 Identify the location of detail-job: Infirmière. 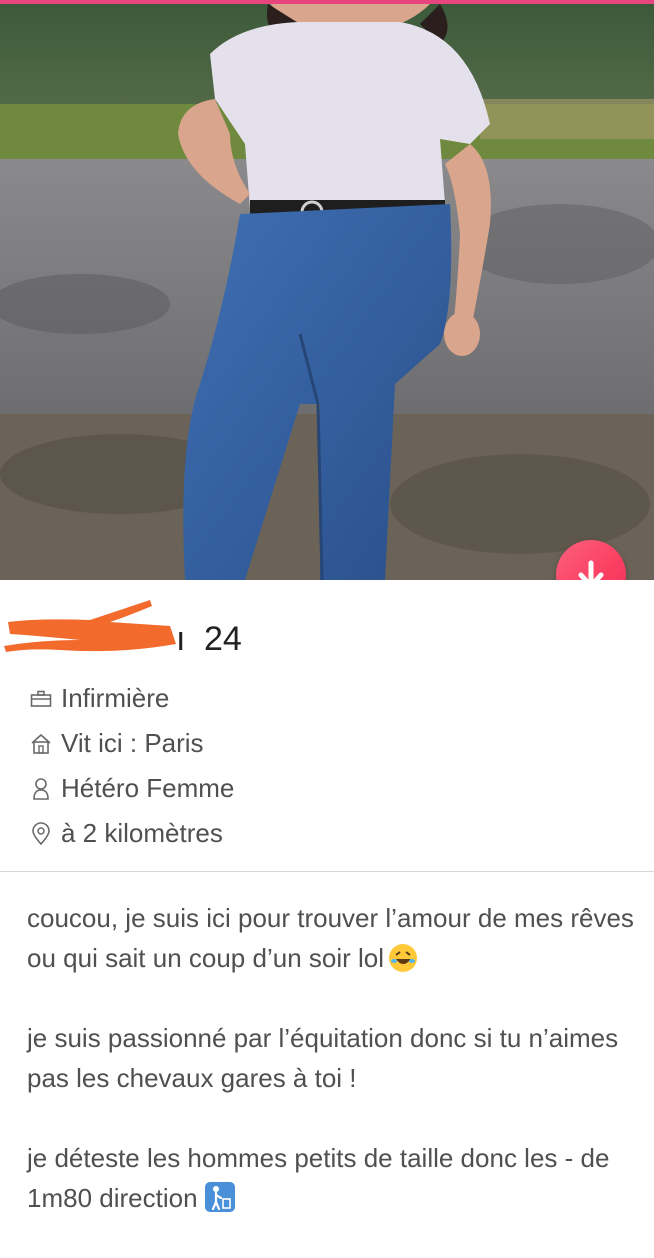
(130, 698).